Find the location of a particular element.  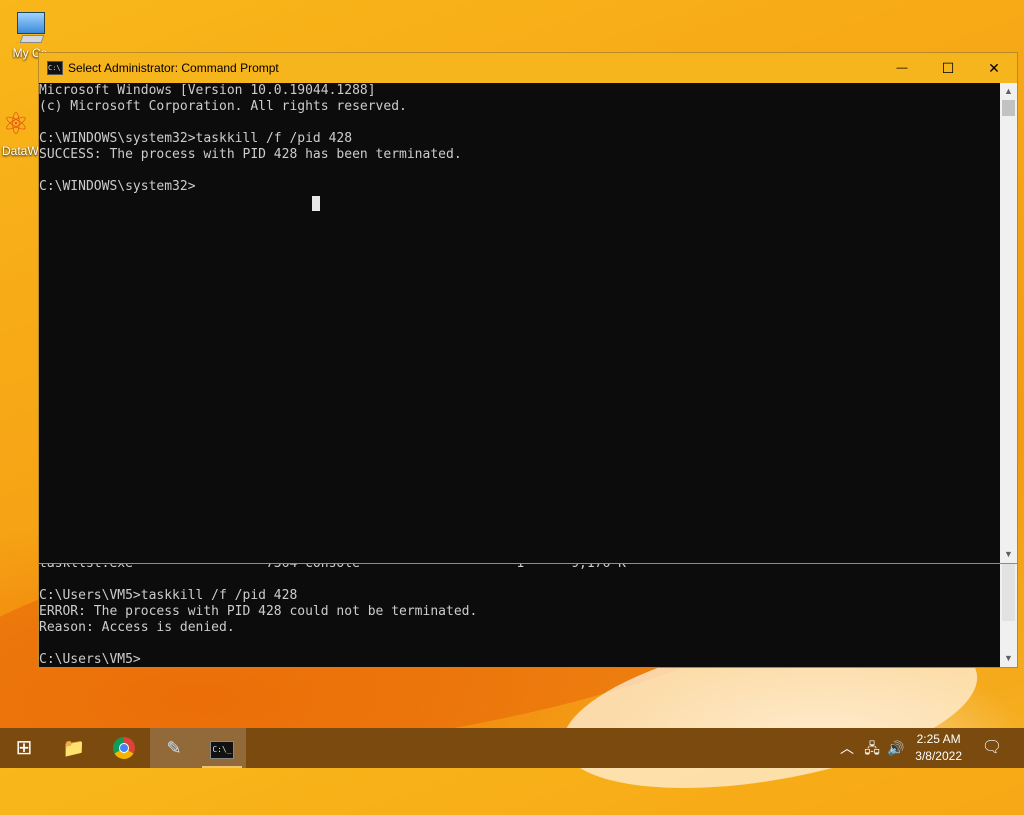

show-hidden-icons-chevron-icon: ︿ is located at coordinates (847, 748).